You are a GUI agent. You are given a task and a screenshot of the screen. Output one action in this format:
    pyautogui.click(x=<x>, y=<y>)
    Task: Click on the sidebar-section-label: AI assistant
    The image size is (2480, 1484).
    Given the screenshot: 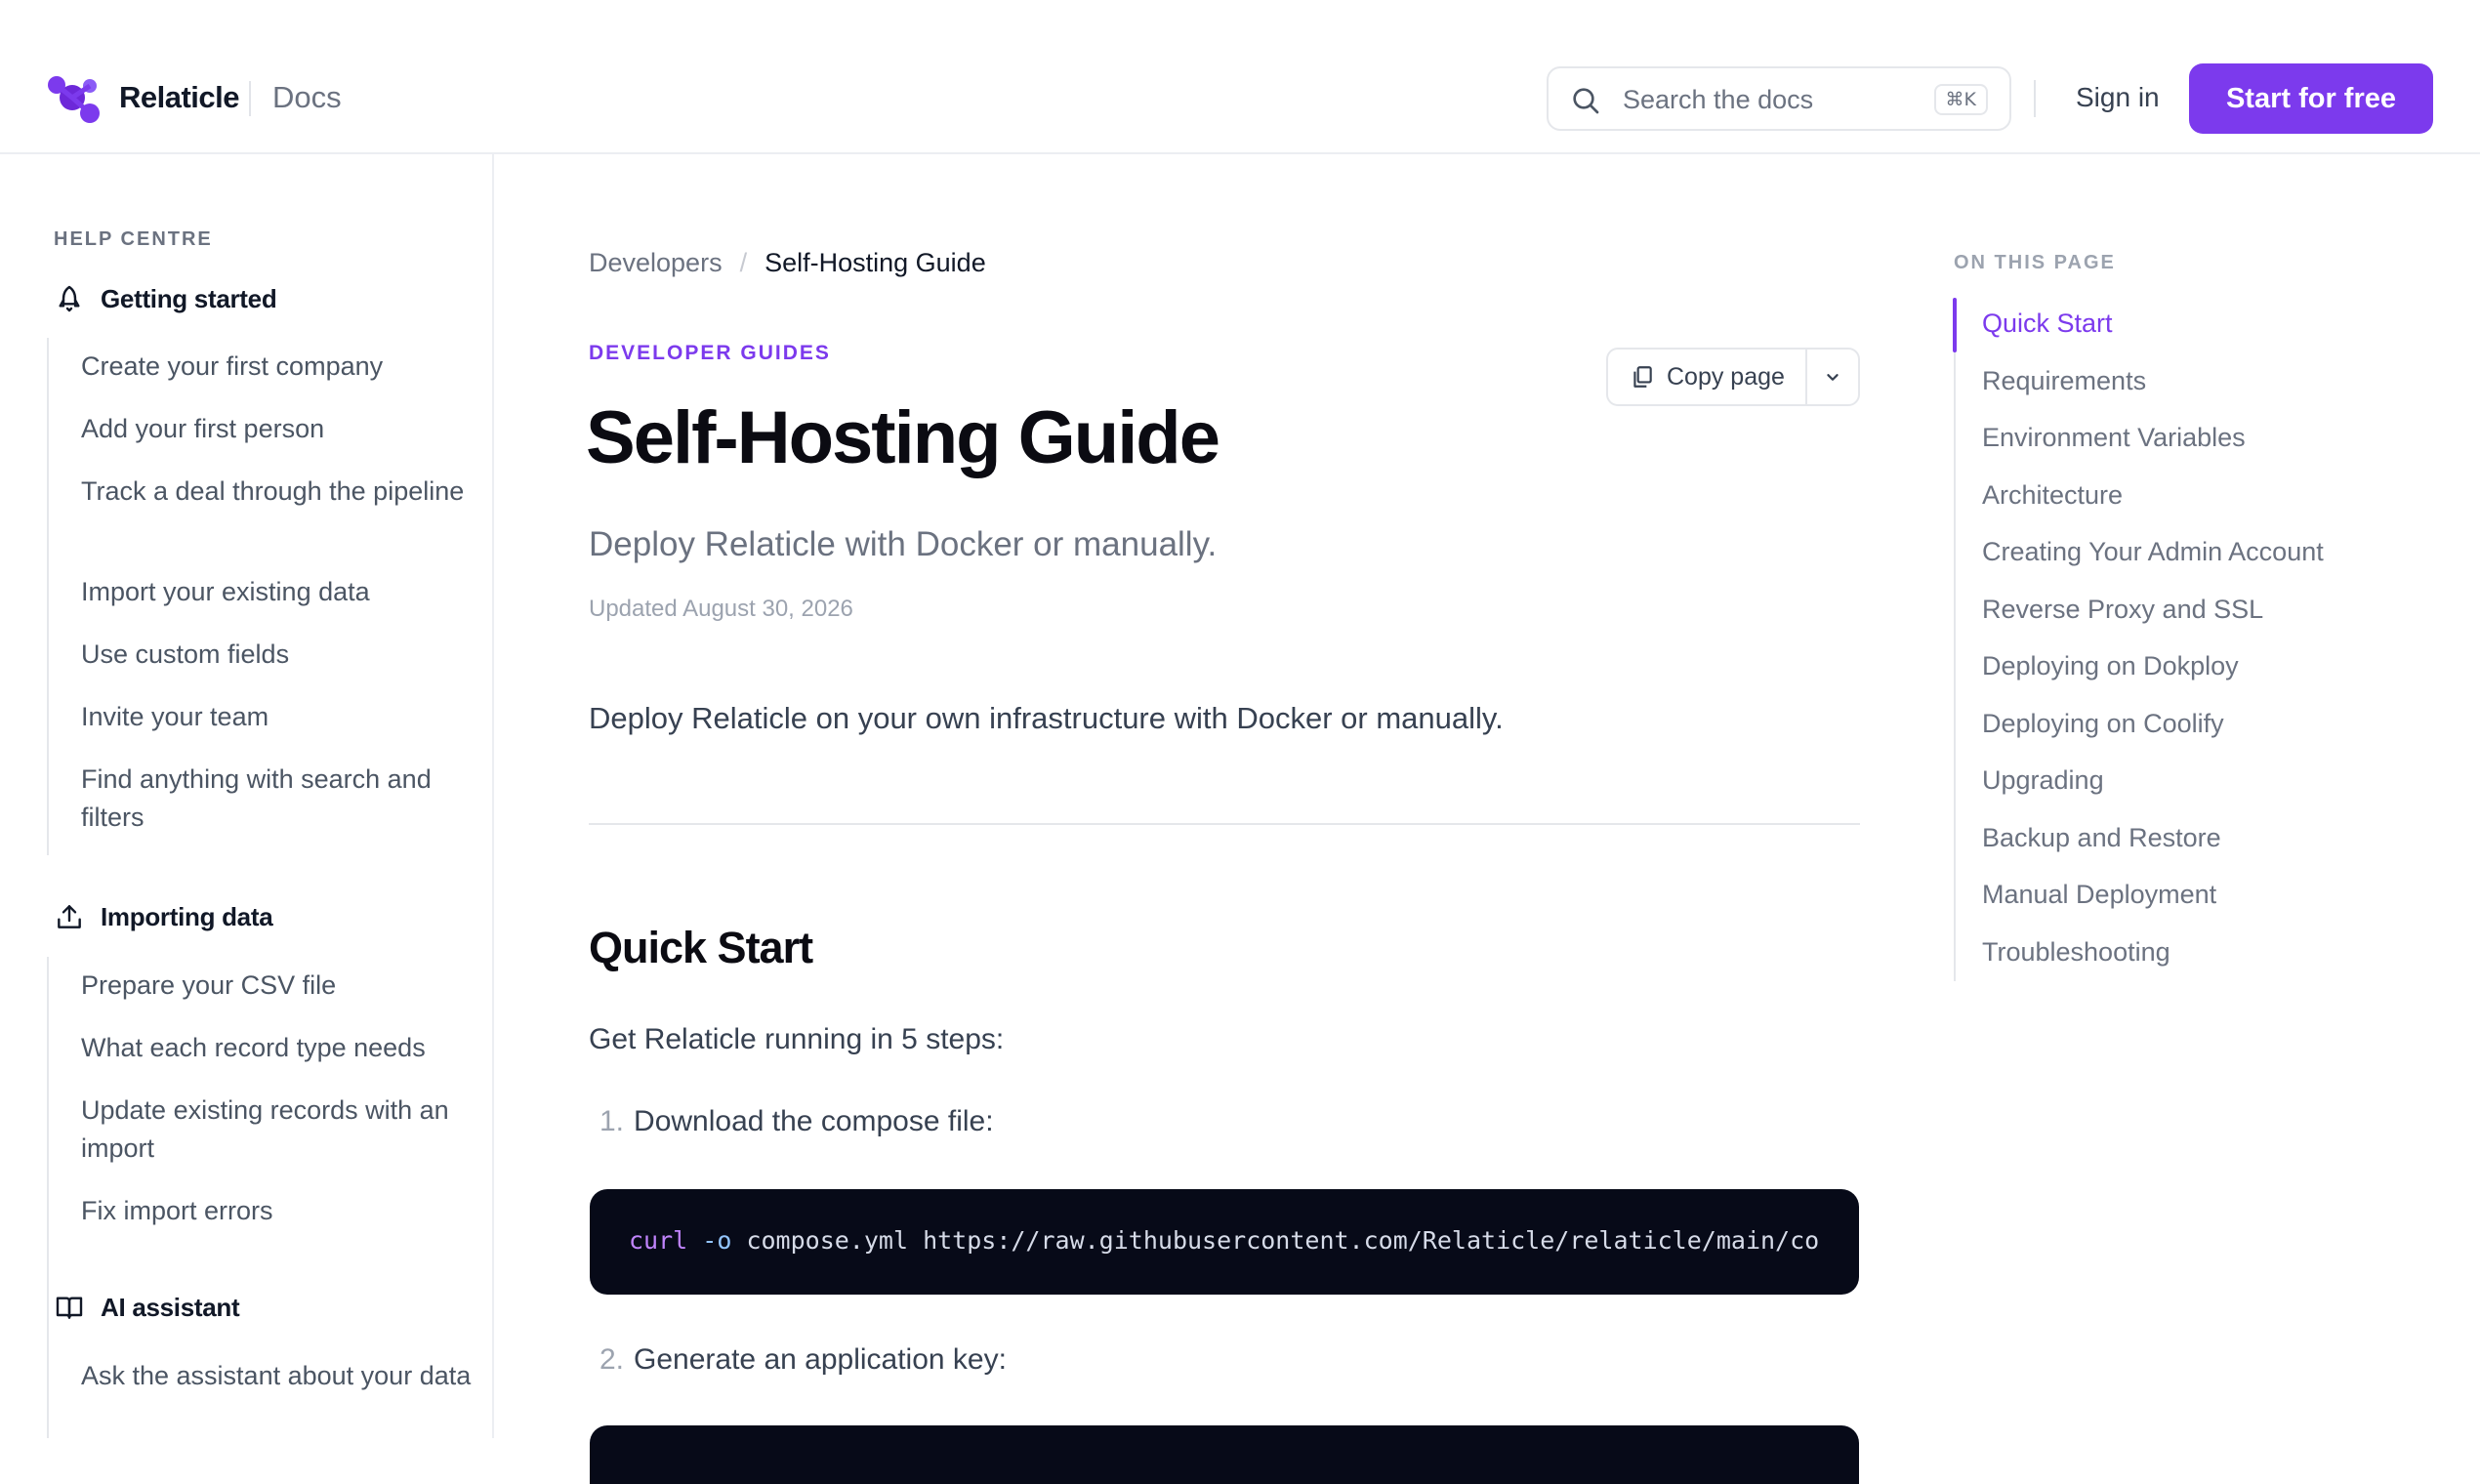 What is the action you would take?
    pyautogui.click(x=170, y=1307)
    